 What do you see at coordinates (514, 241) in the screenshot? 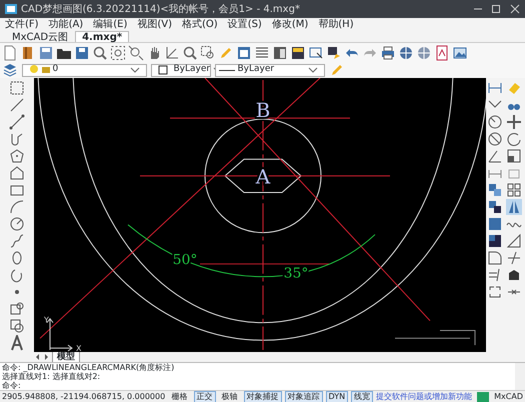
I see `chamfer-icon` at bounding box center [514, 241].